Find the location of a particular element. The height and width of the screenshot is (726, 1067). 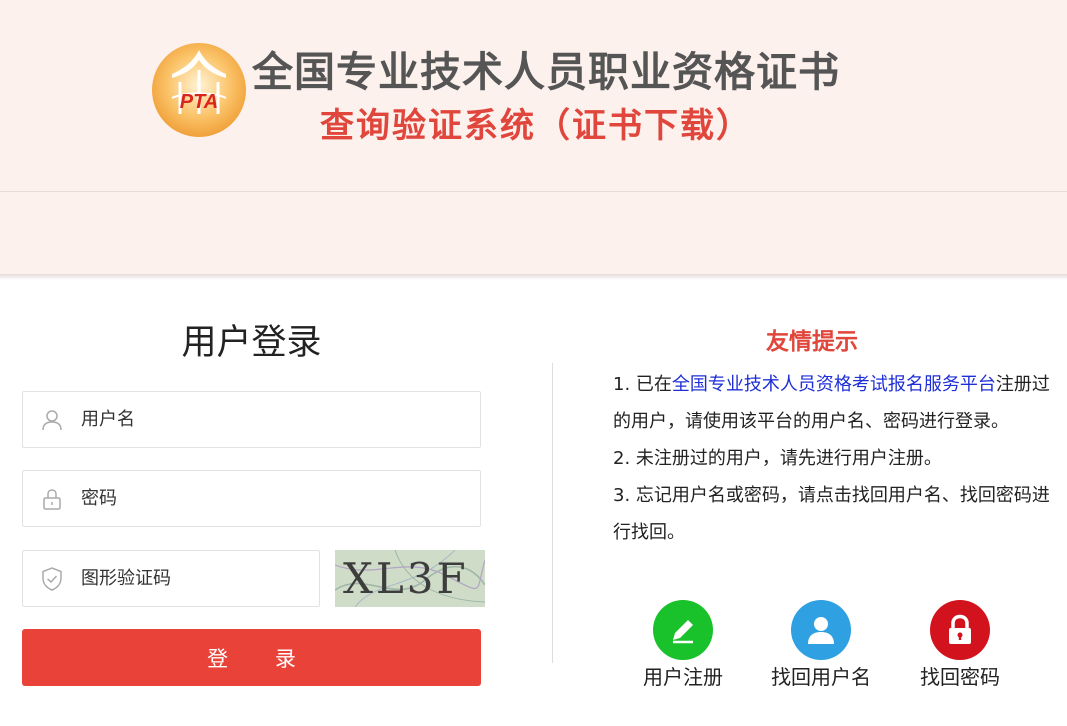

captcha-text: XL3F is located at coordinates (406, 578).